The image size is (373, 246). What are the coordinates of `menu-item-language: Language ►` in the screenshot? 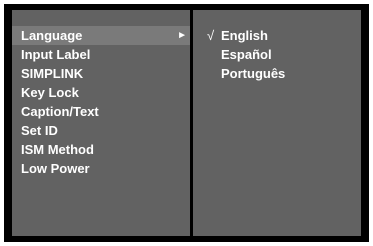 It's located at (101, 35).